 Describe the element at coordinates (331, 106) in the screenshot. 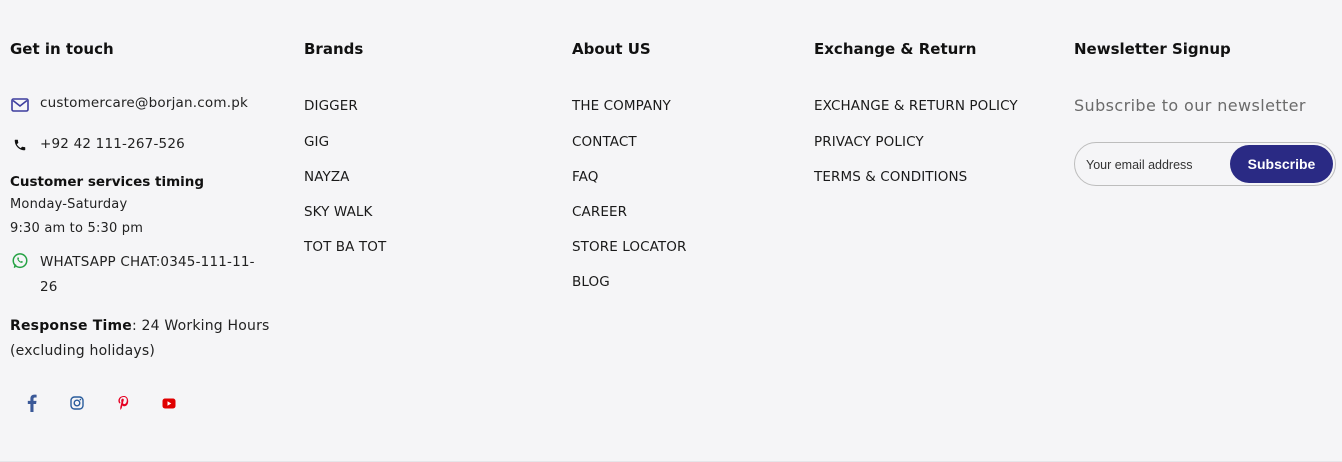

I see `brand-link-digger: DIGGER` at that location.